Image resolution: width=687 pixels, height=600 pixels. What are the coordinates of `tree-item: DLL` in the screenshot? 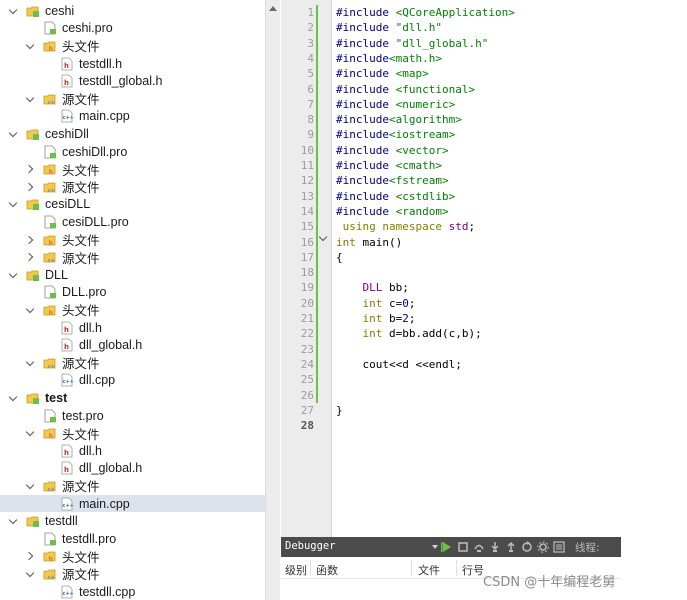 It's located at (132, 275).